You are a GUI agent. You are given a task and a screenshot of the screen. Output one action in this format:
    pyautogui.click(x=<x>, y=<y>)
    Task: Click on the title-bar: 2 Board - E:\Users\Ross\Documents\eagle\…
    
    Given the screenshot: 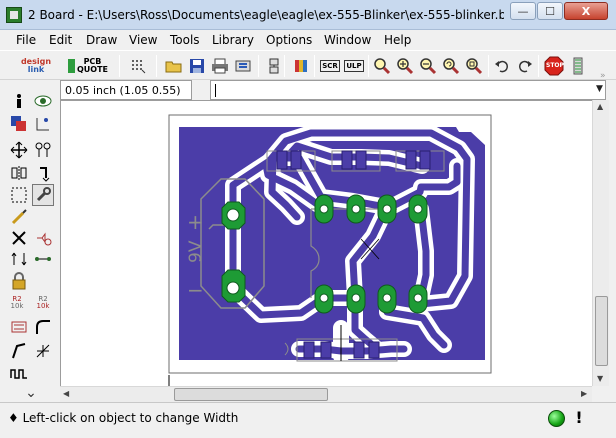 What is the action you would take?
    pyautogui.click(x=308, y=15)
    